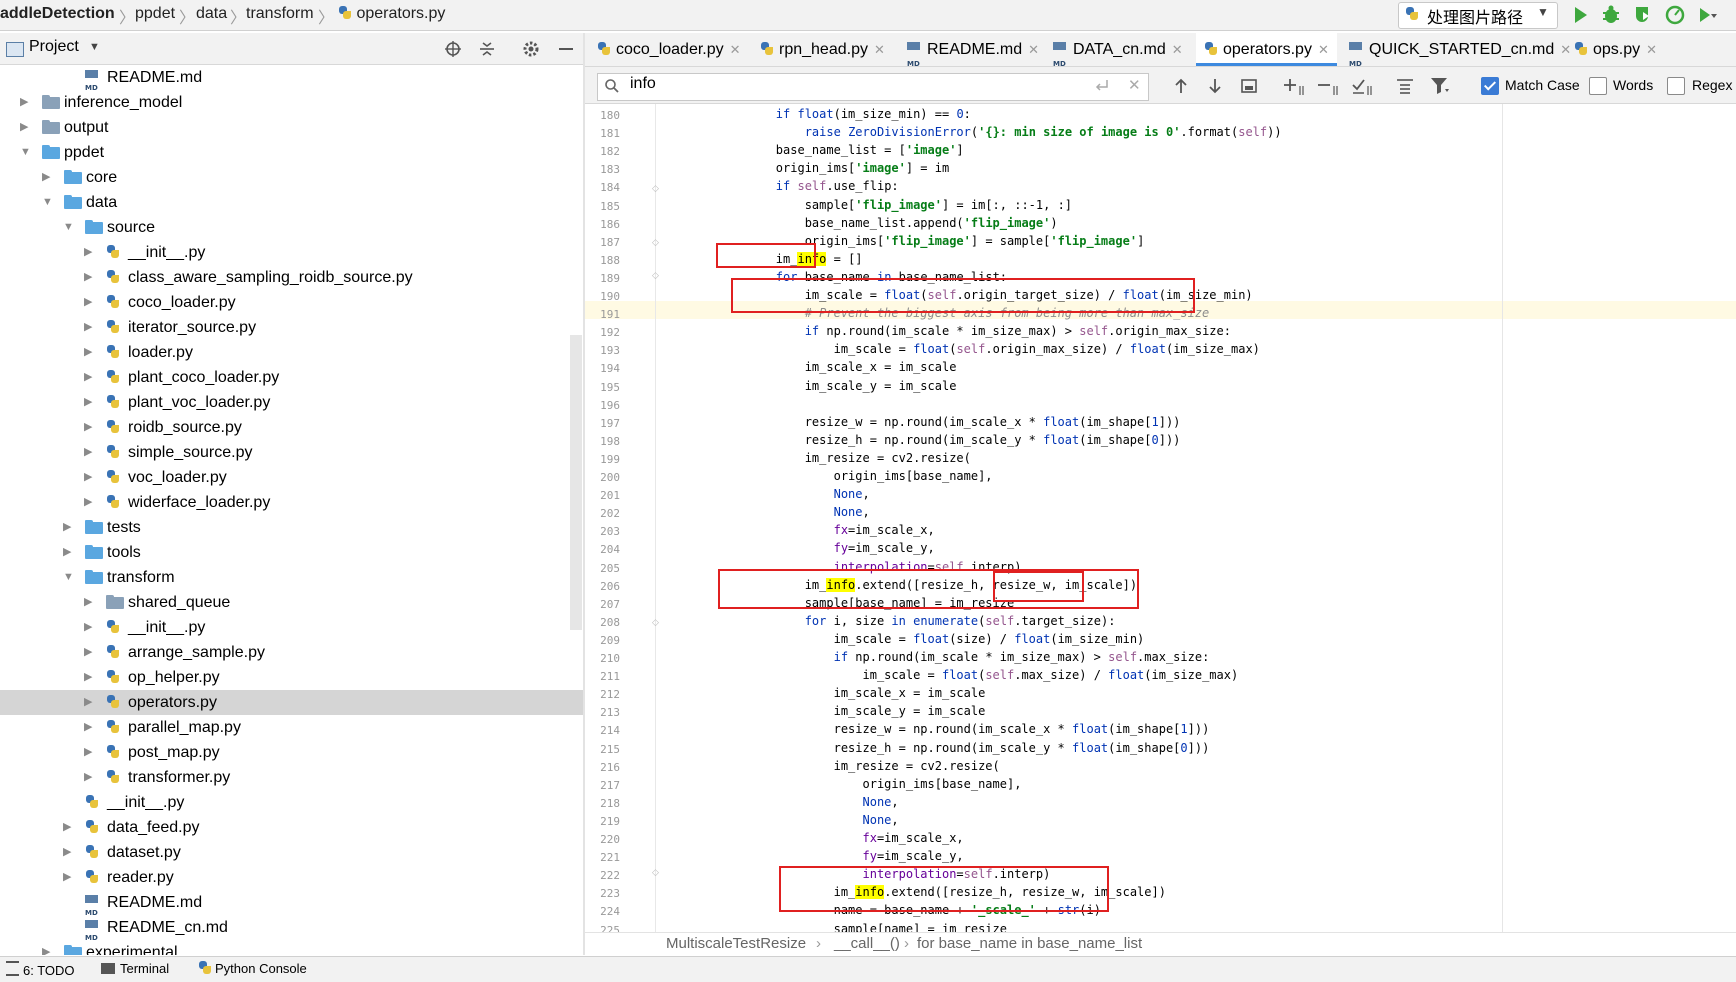 Image resolution: width=1736 pixels, height=982 pixels. I want to click on code-line: im_scale_x = im_scale, so click(837, 367).